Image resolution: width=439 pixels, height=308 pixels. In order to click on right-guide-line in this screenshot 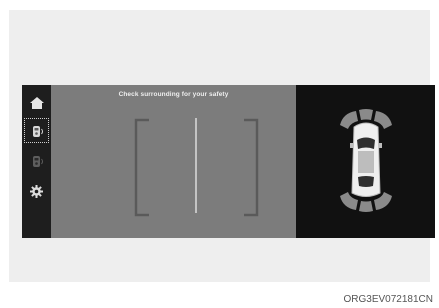, I will do `click(251, 167)`.